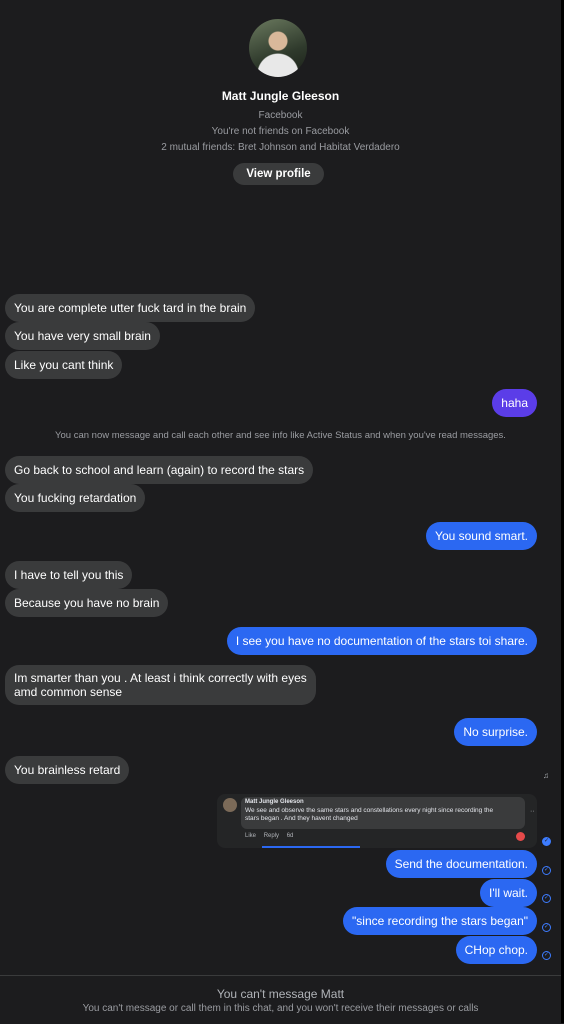 This screenshot has width=564, height=1024. Describe the element at coordinates (280, 115) in the screenshot. I see `platform-label: Facebook` at that location.